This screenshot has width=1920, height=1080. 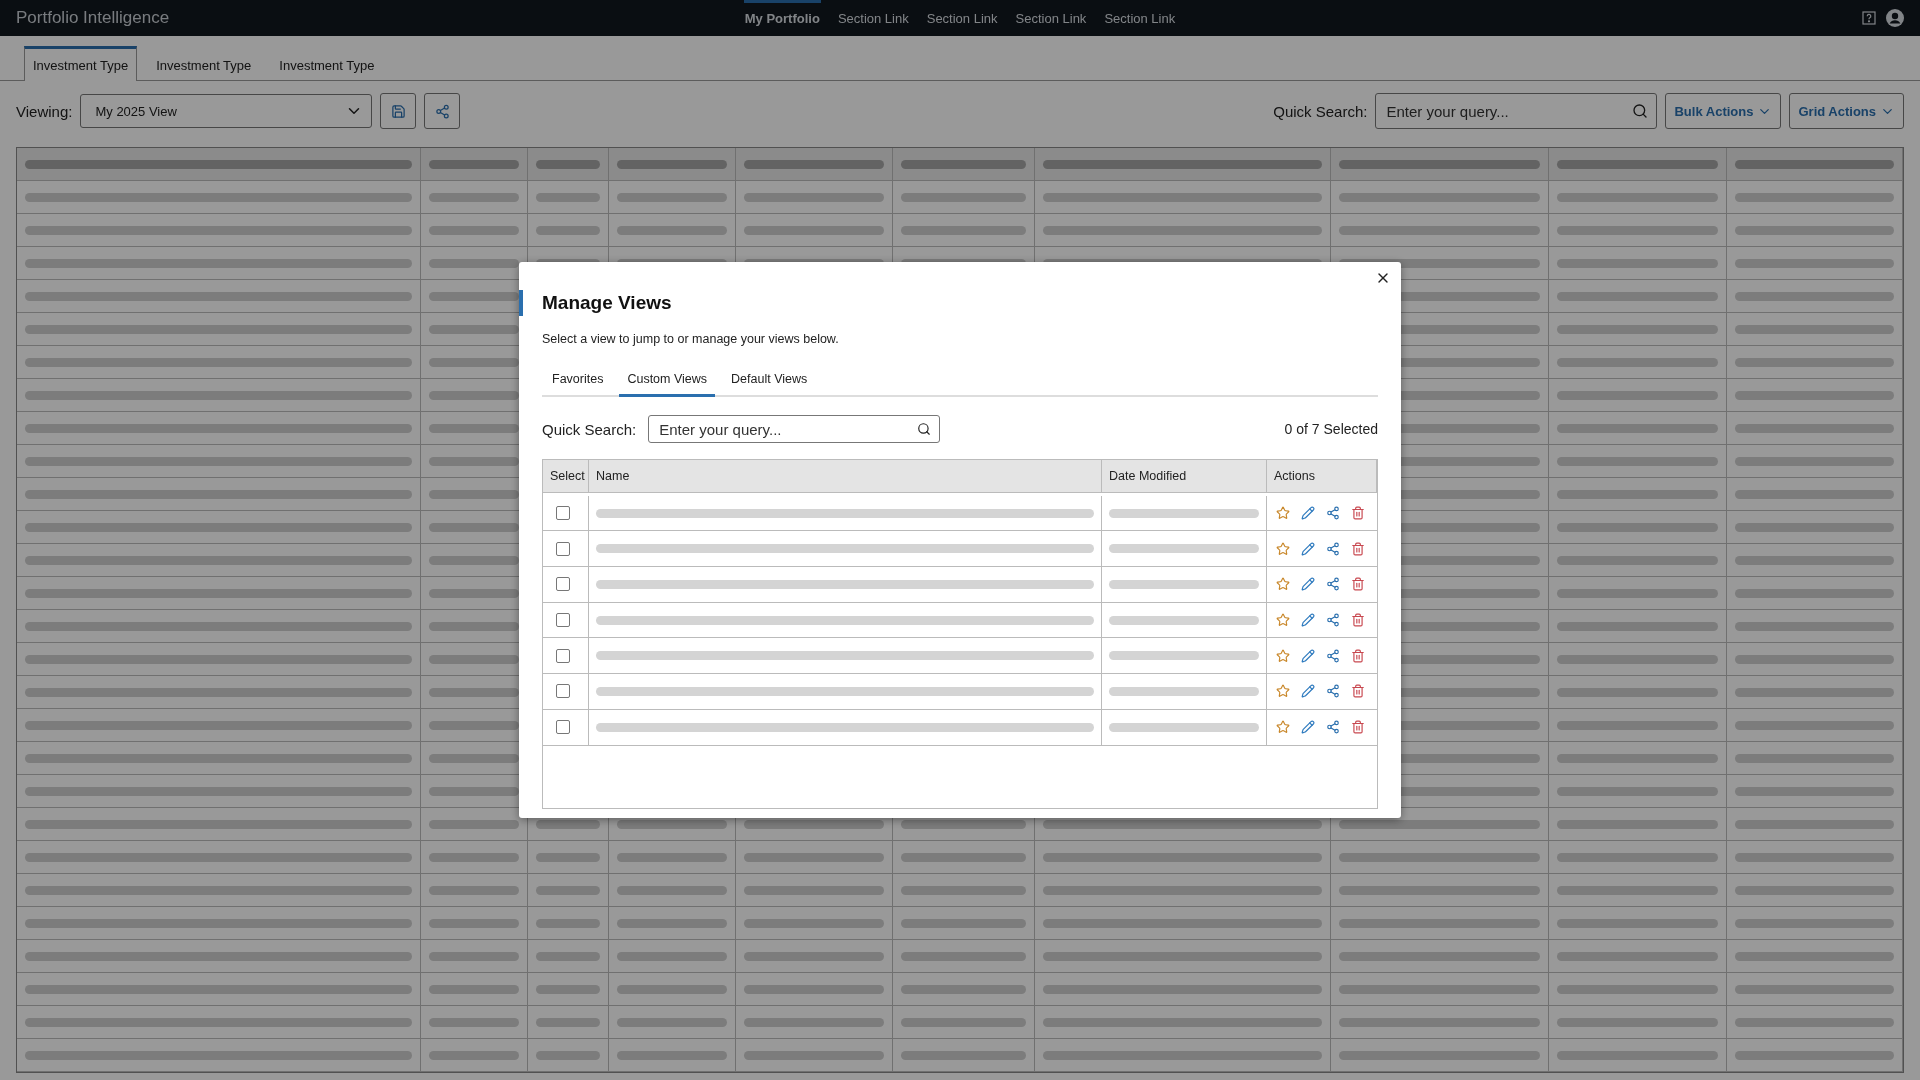 I want to click on quick-search-label: Quick Search:, so click(x=1320, y=111).